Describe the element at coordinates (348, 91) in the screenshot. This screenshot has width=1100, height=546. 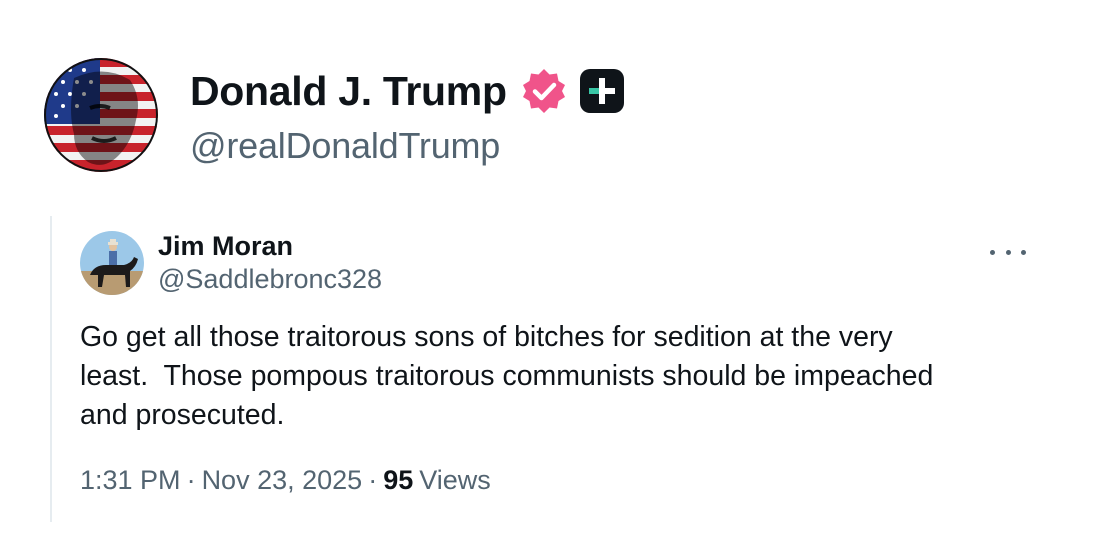
I see `author-display-name: Donald J. Trump` at that location.